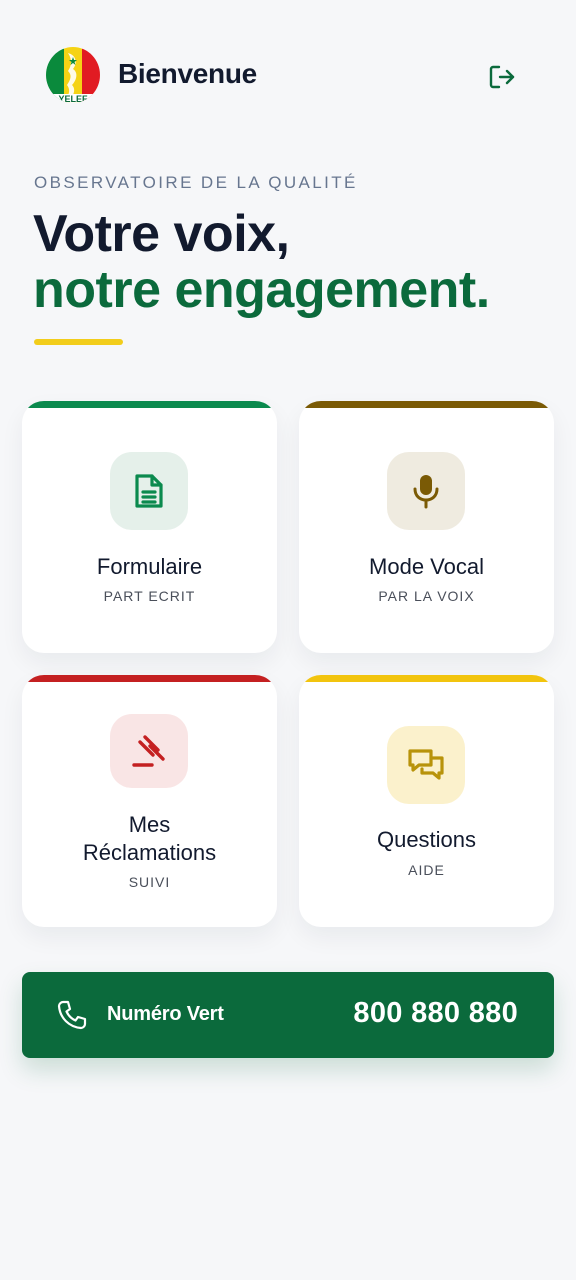 This screenshot has width=576, height=1280. I want to click on card-mes-reclamations: Mes Réclamations SUIVI, so click(149, 801).